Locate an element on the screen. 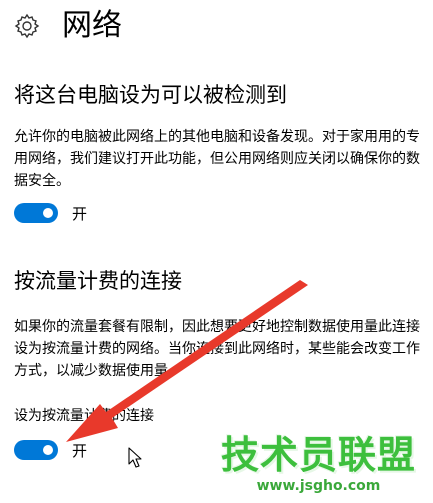  gear-icon is located at coordinates (27, 26).